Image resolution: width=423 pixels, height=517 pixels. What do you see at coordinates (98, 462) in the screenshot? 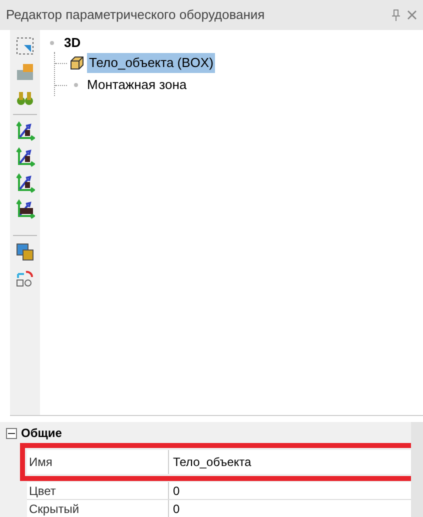
I see `property-name: Имя` at bounding box center [98, 462].